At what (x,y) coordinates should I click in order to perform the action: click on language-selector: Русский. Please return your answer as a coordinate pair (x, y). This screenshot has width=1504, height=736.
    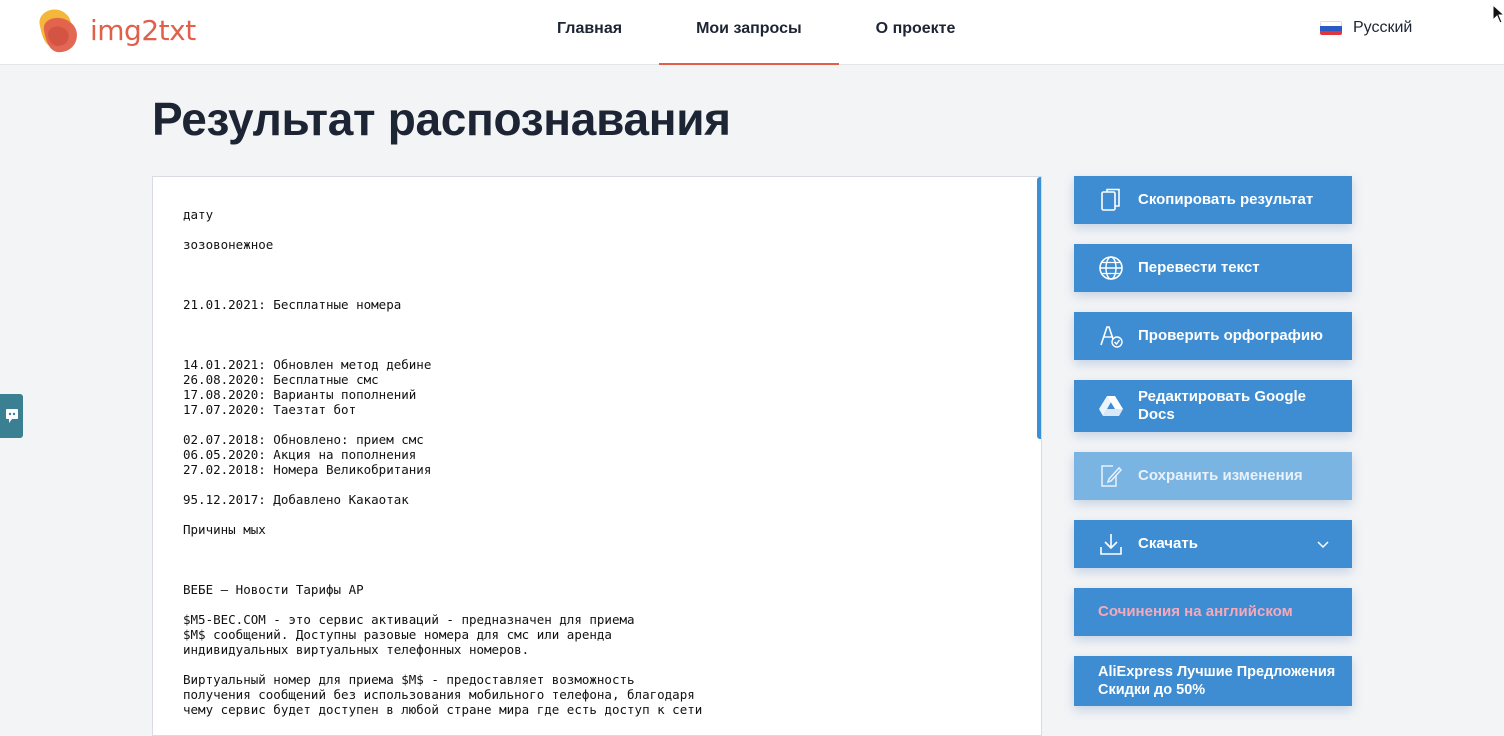
    Looking at the image, I should click on (1366, 28).